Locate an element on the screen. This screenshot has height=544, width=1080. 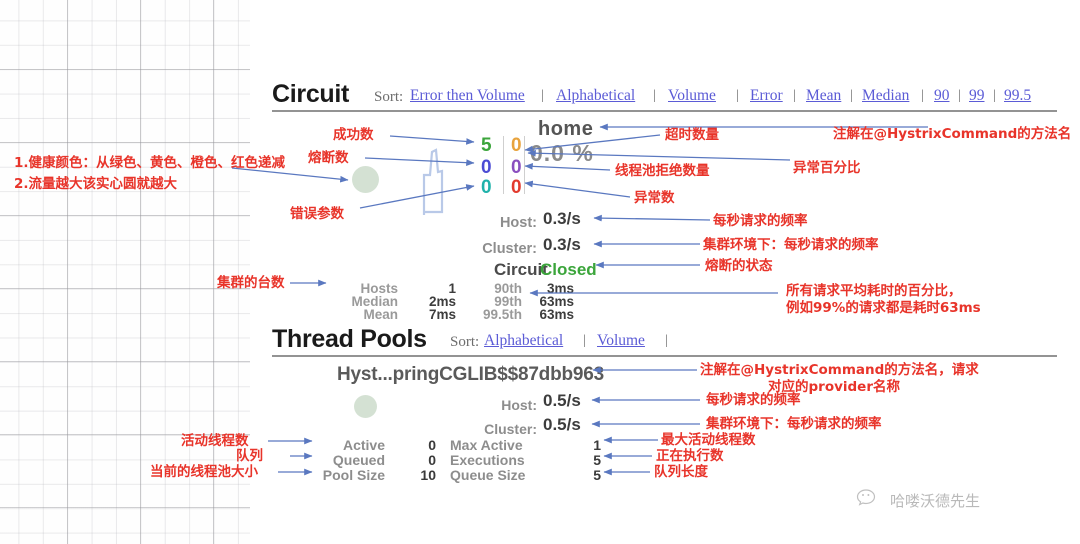
circuit-cluster-rate: 0.3/s is located at coordinates (562, 244).